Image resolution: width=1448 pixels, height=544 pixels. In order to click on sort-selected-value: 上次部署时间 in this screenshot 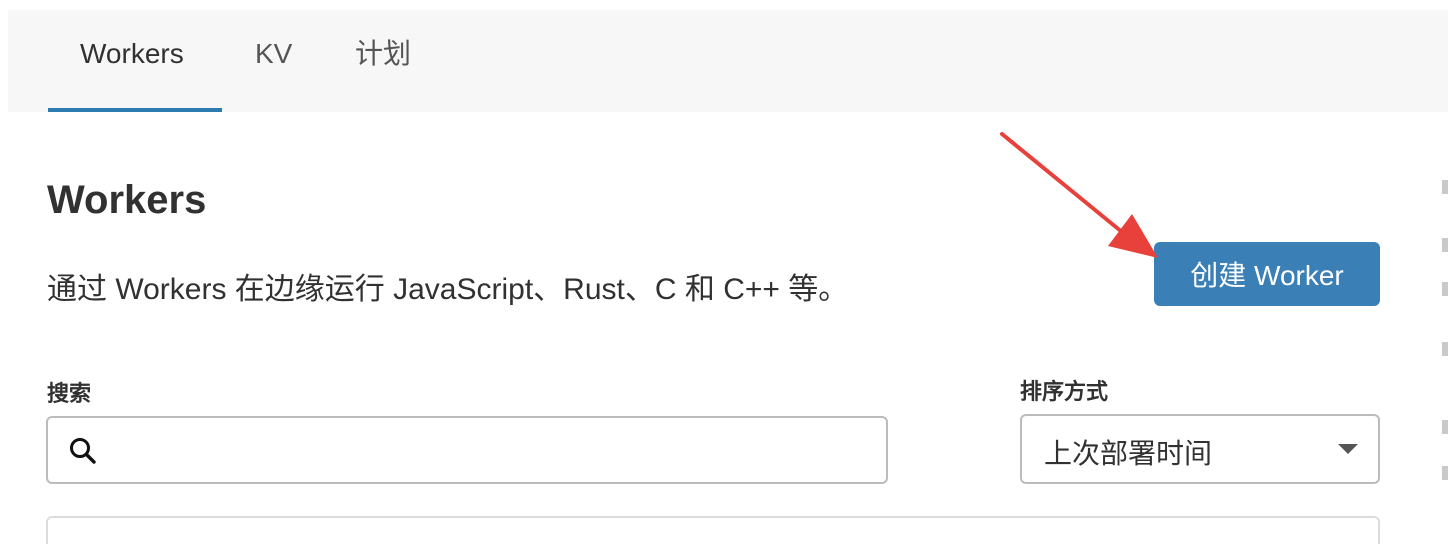, I will do `click(1128, 453)`.